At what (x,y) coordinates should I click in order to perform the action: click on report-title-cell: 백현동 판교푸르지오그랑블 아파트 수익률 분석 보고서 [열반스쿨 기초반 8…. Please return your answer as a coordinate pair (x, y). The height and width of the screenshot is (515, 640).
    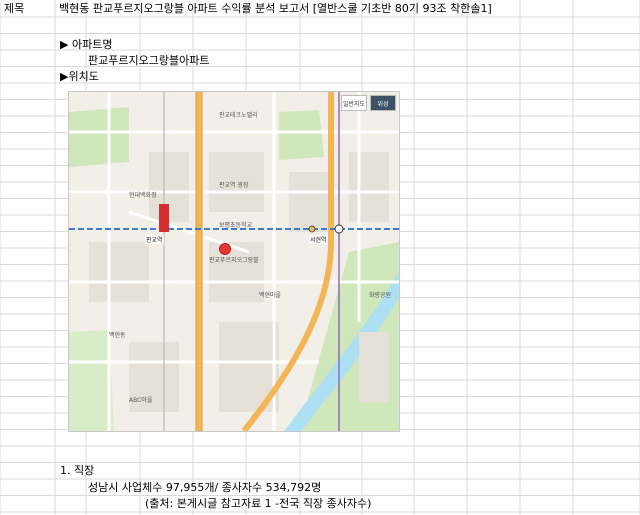
    Looking at the image, I should click on (275, 9).